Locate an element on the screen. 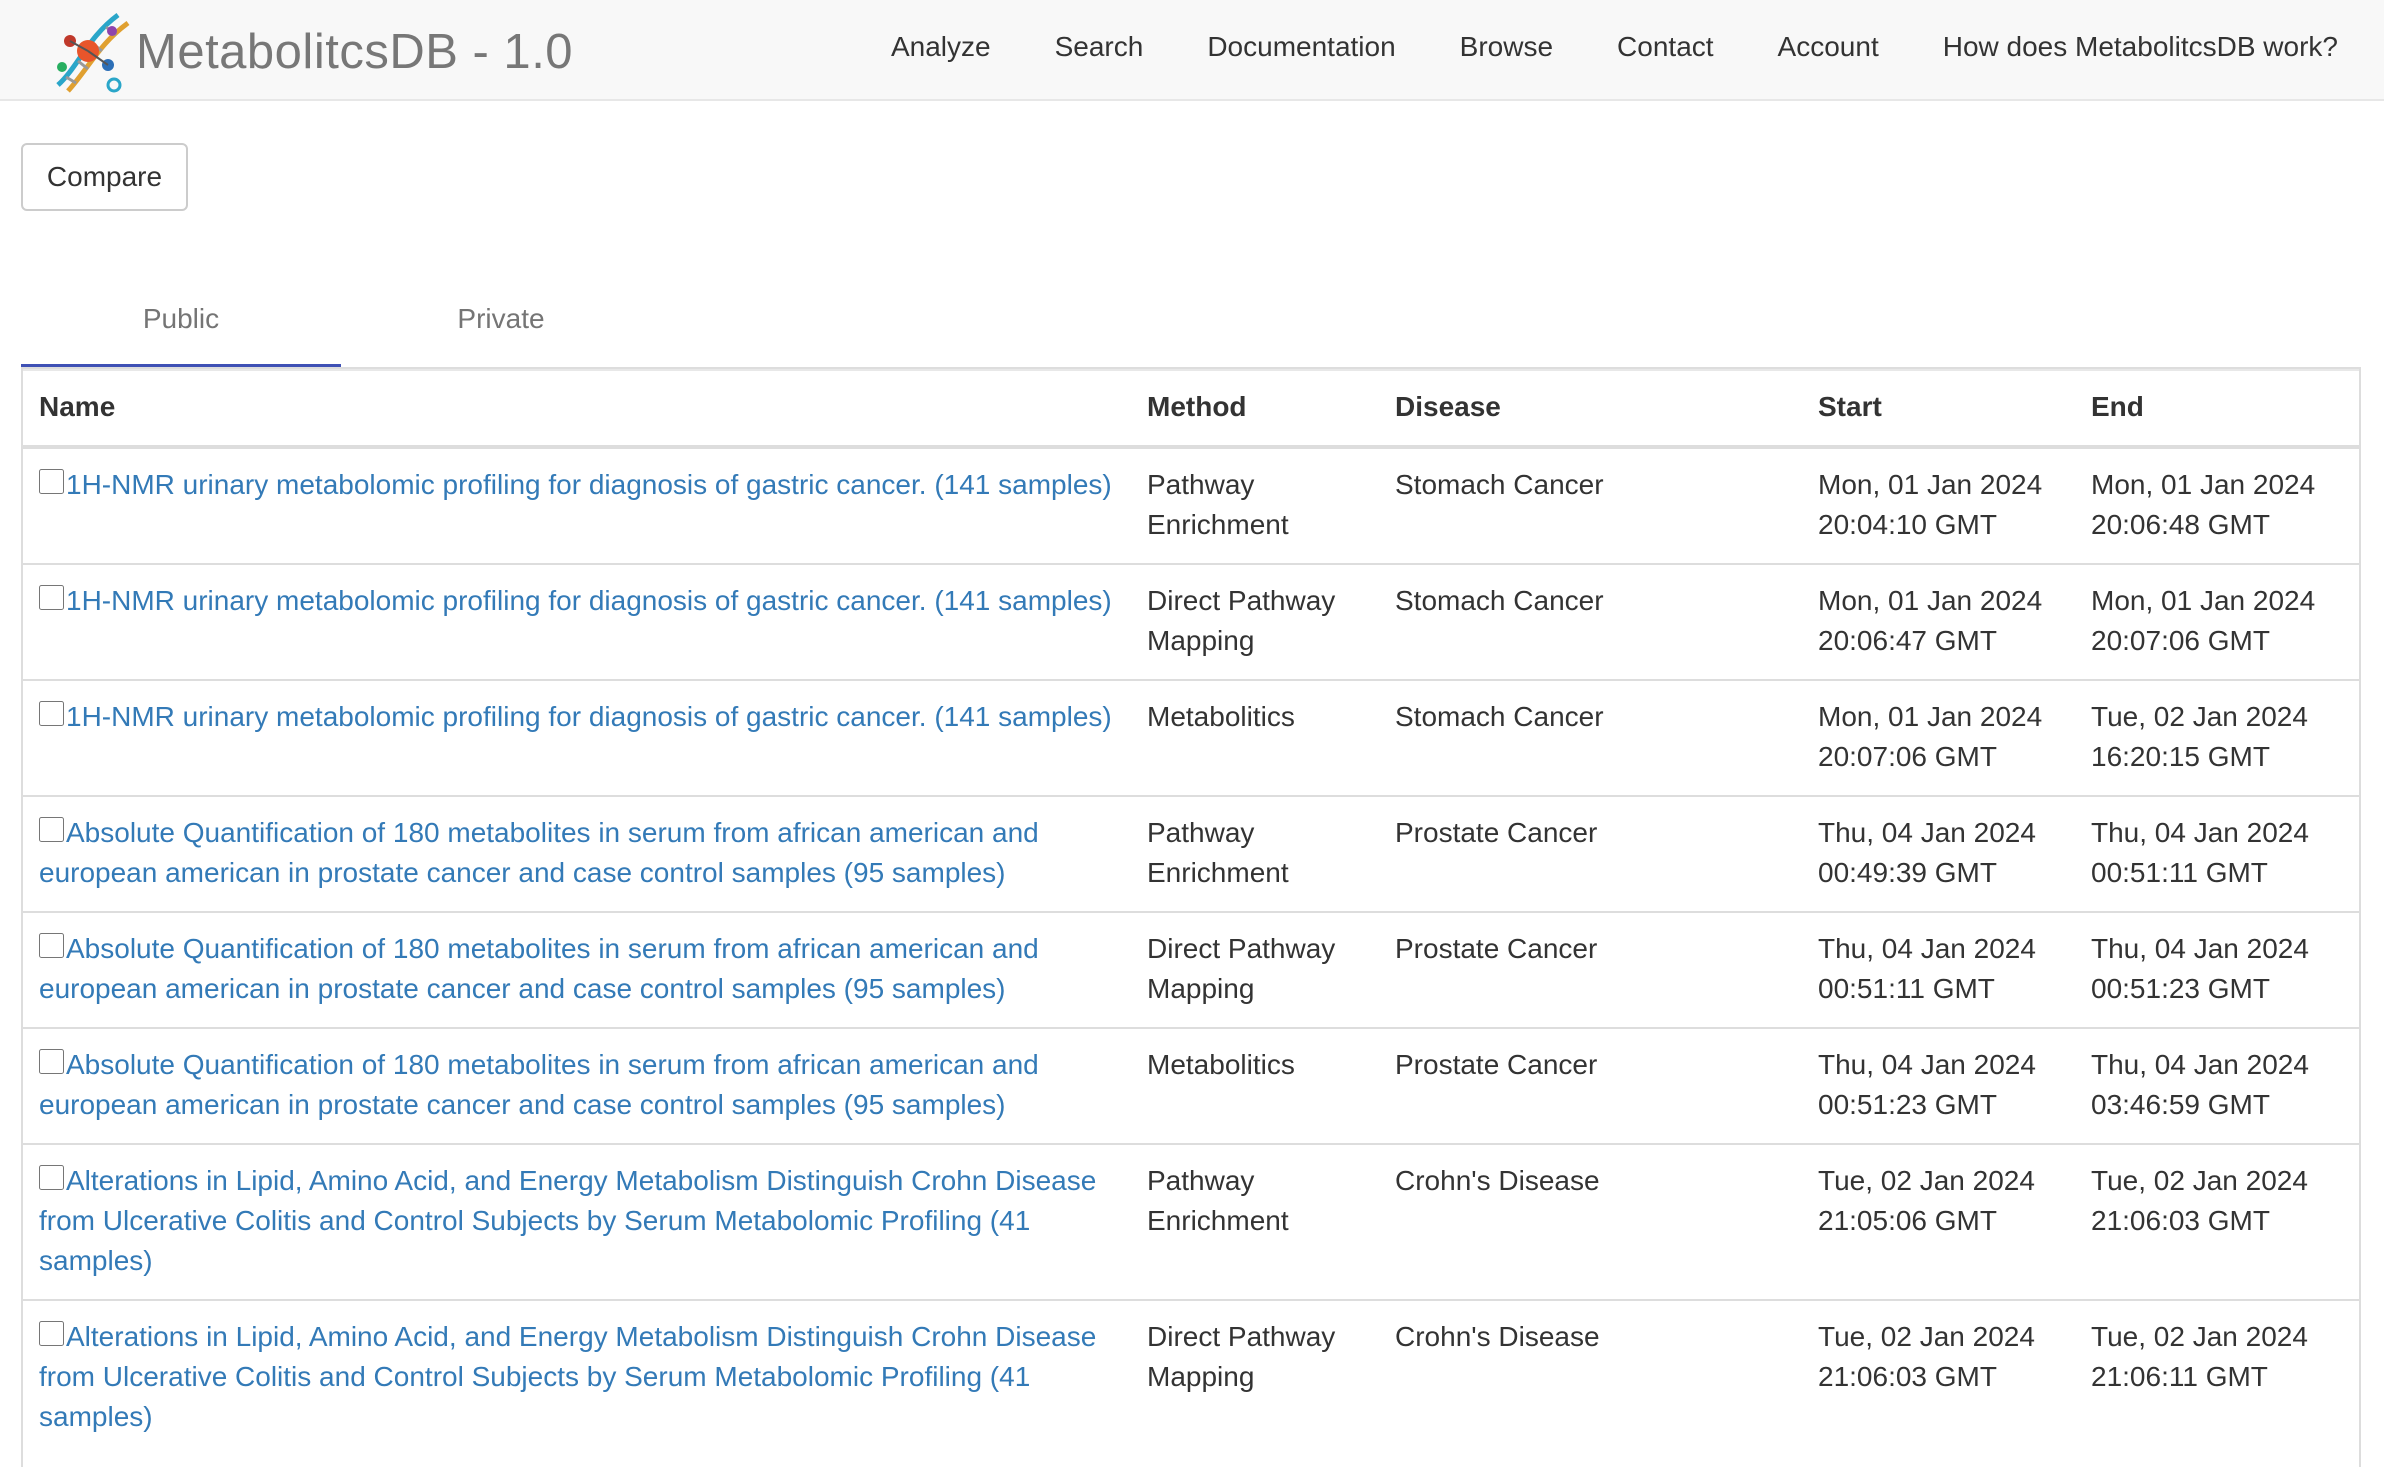 The image size is (2384, 1467). table-header-row: Name Method Disease Start End is located at coordinates (1191, 409).